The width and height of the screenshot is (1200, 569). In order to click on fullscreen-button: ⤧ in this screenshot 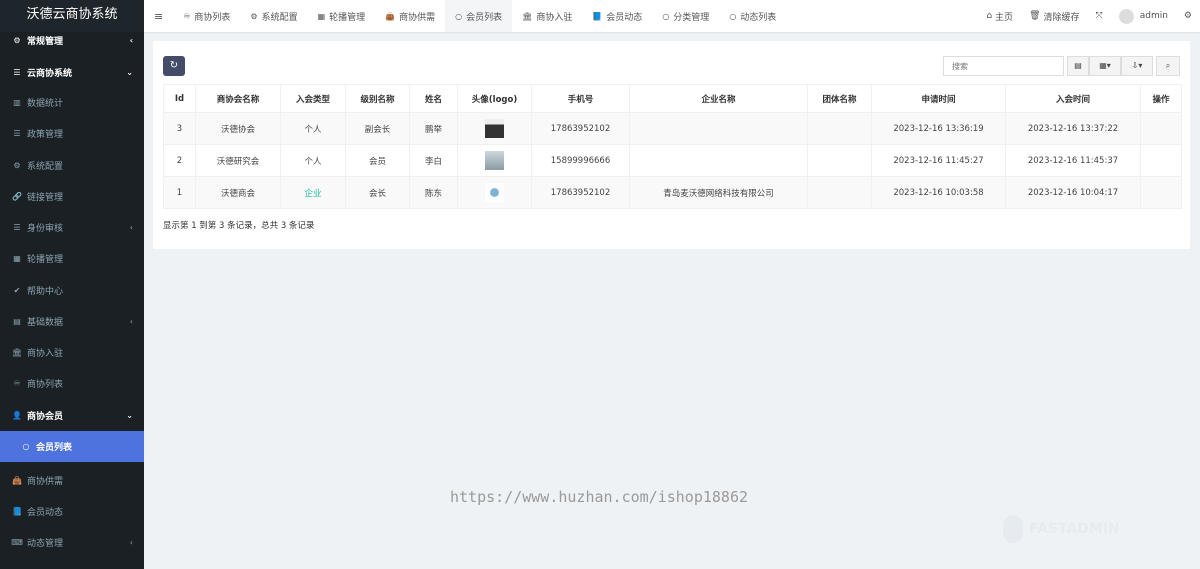, I will do `click(1099, 16)`.